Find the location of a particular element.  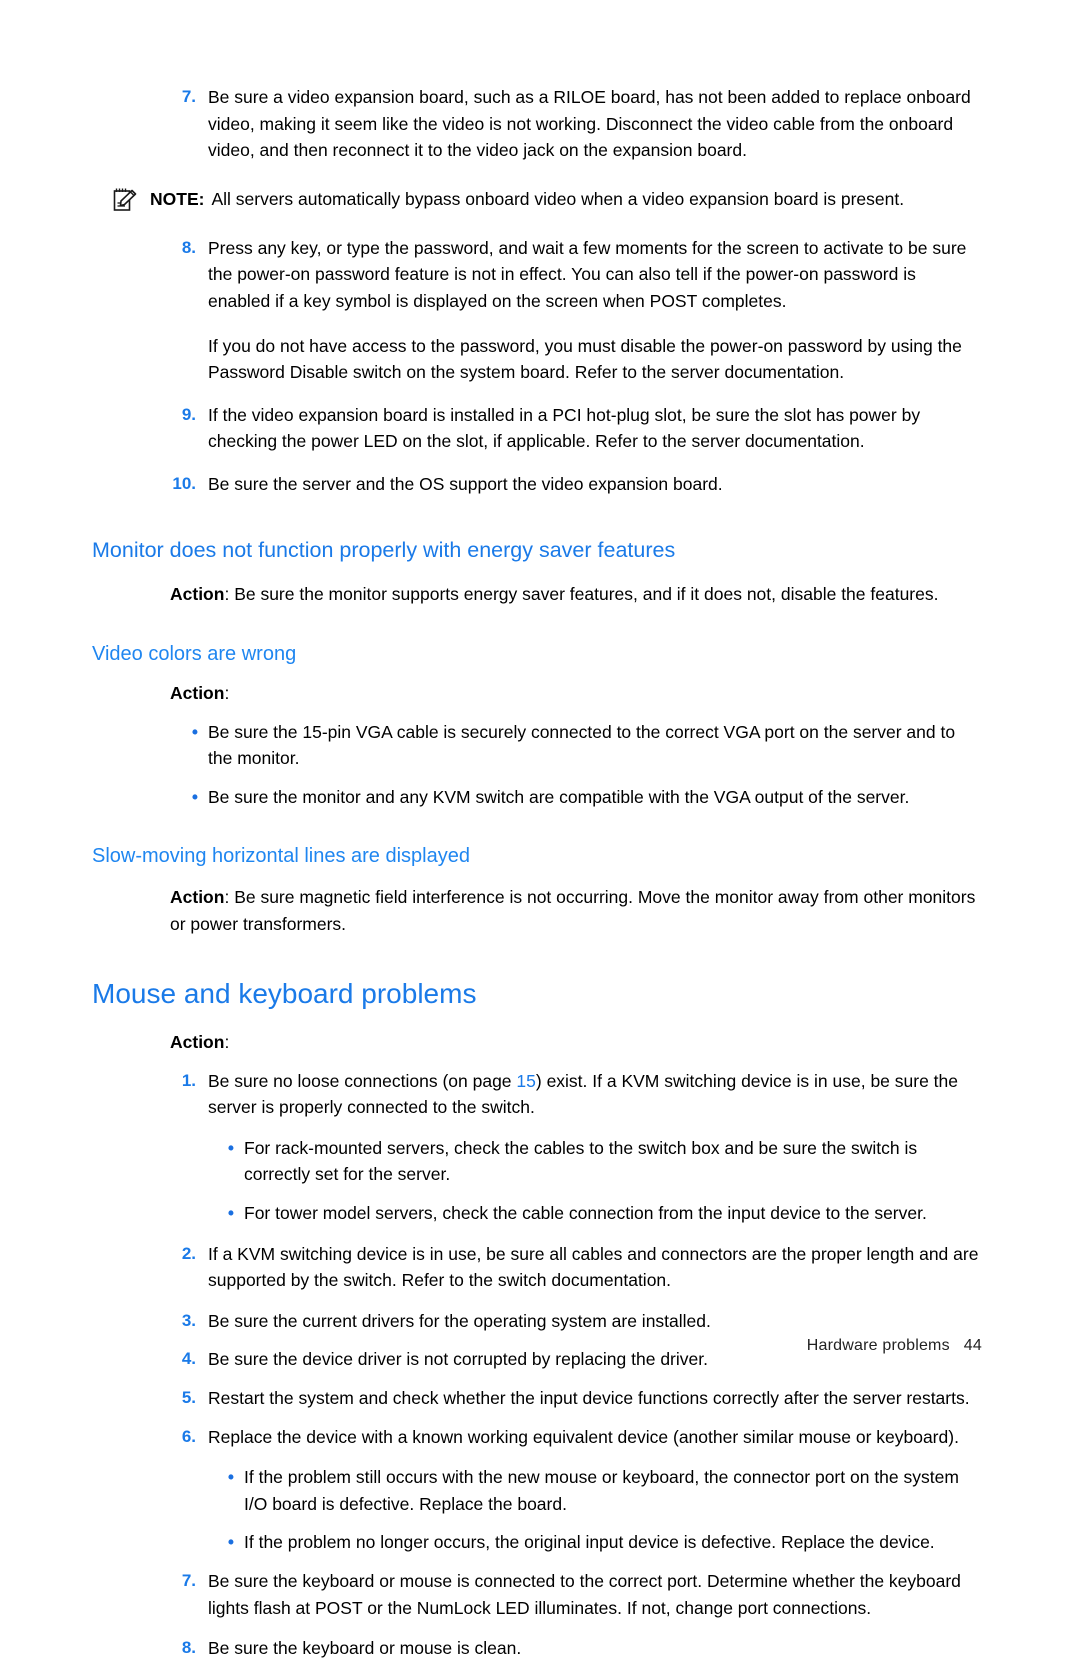

footer-section-name: Hardware problems is located at coordinates (878, 1345).